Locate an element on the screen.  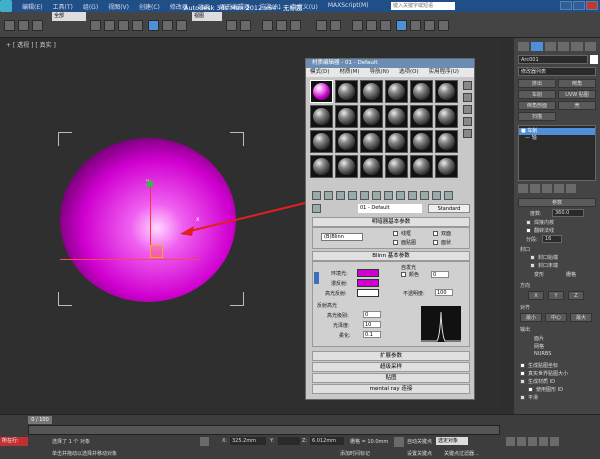
viewport-label: + [ 透视 ] [ 真实 ] is located at coordinates (31, 44).